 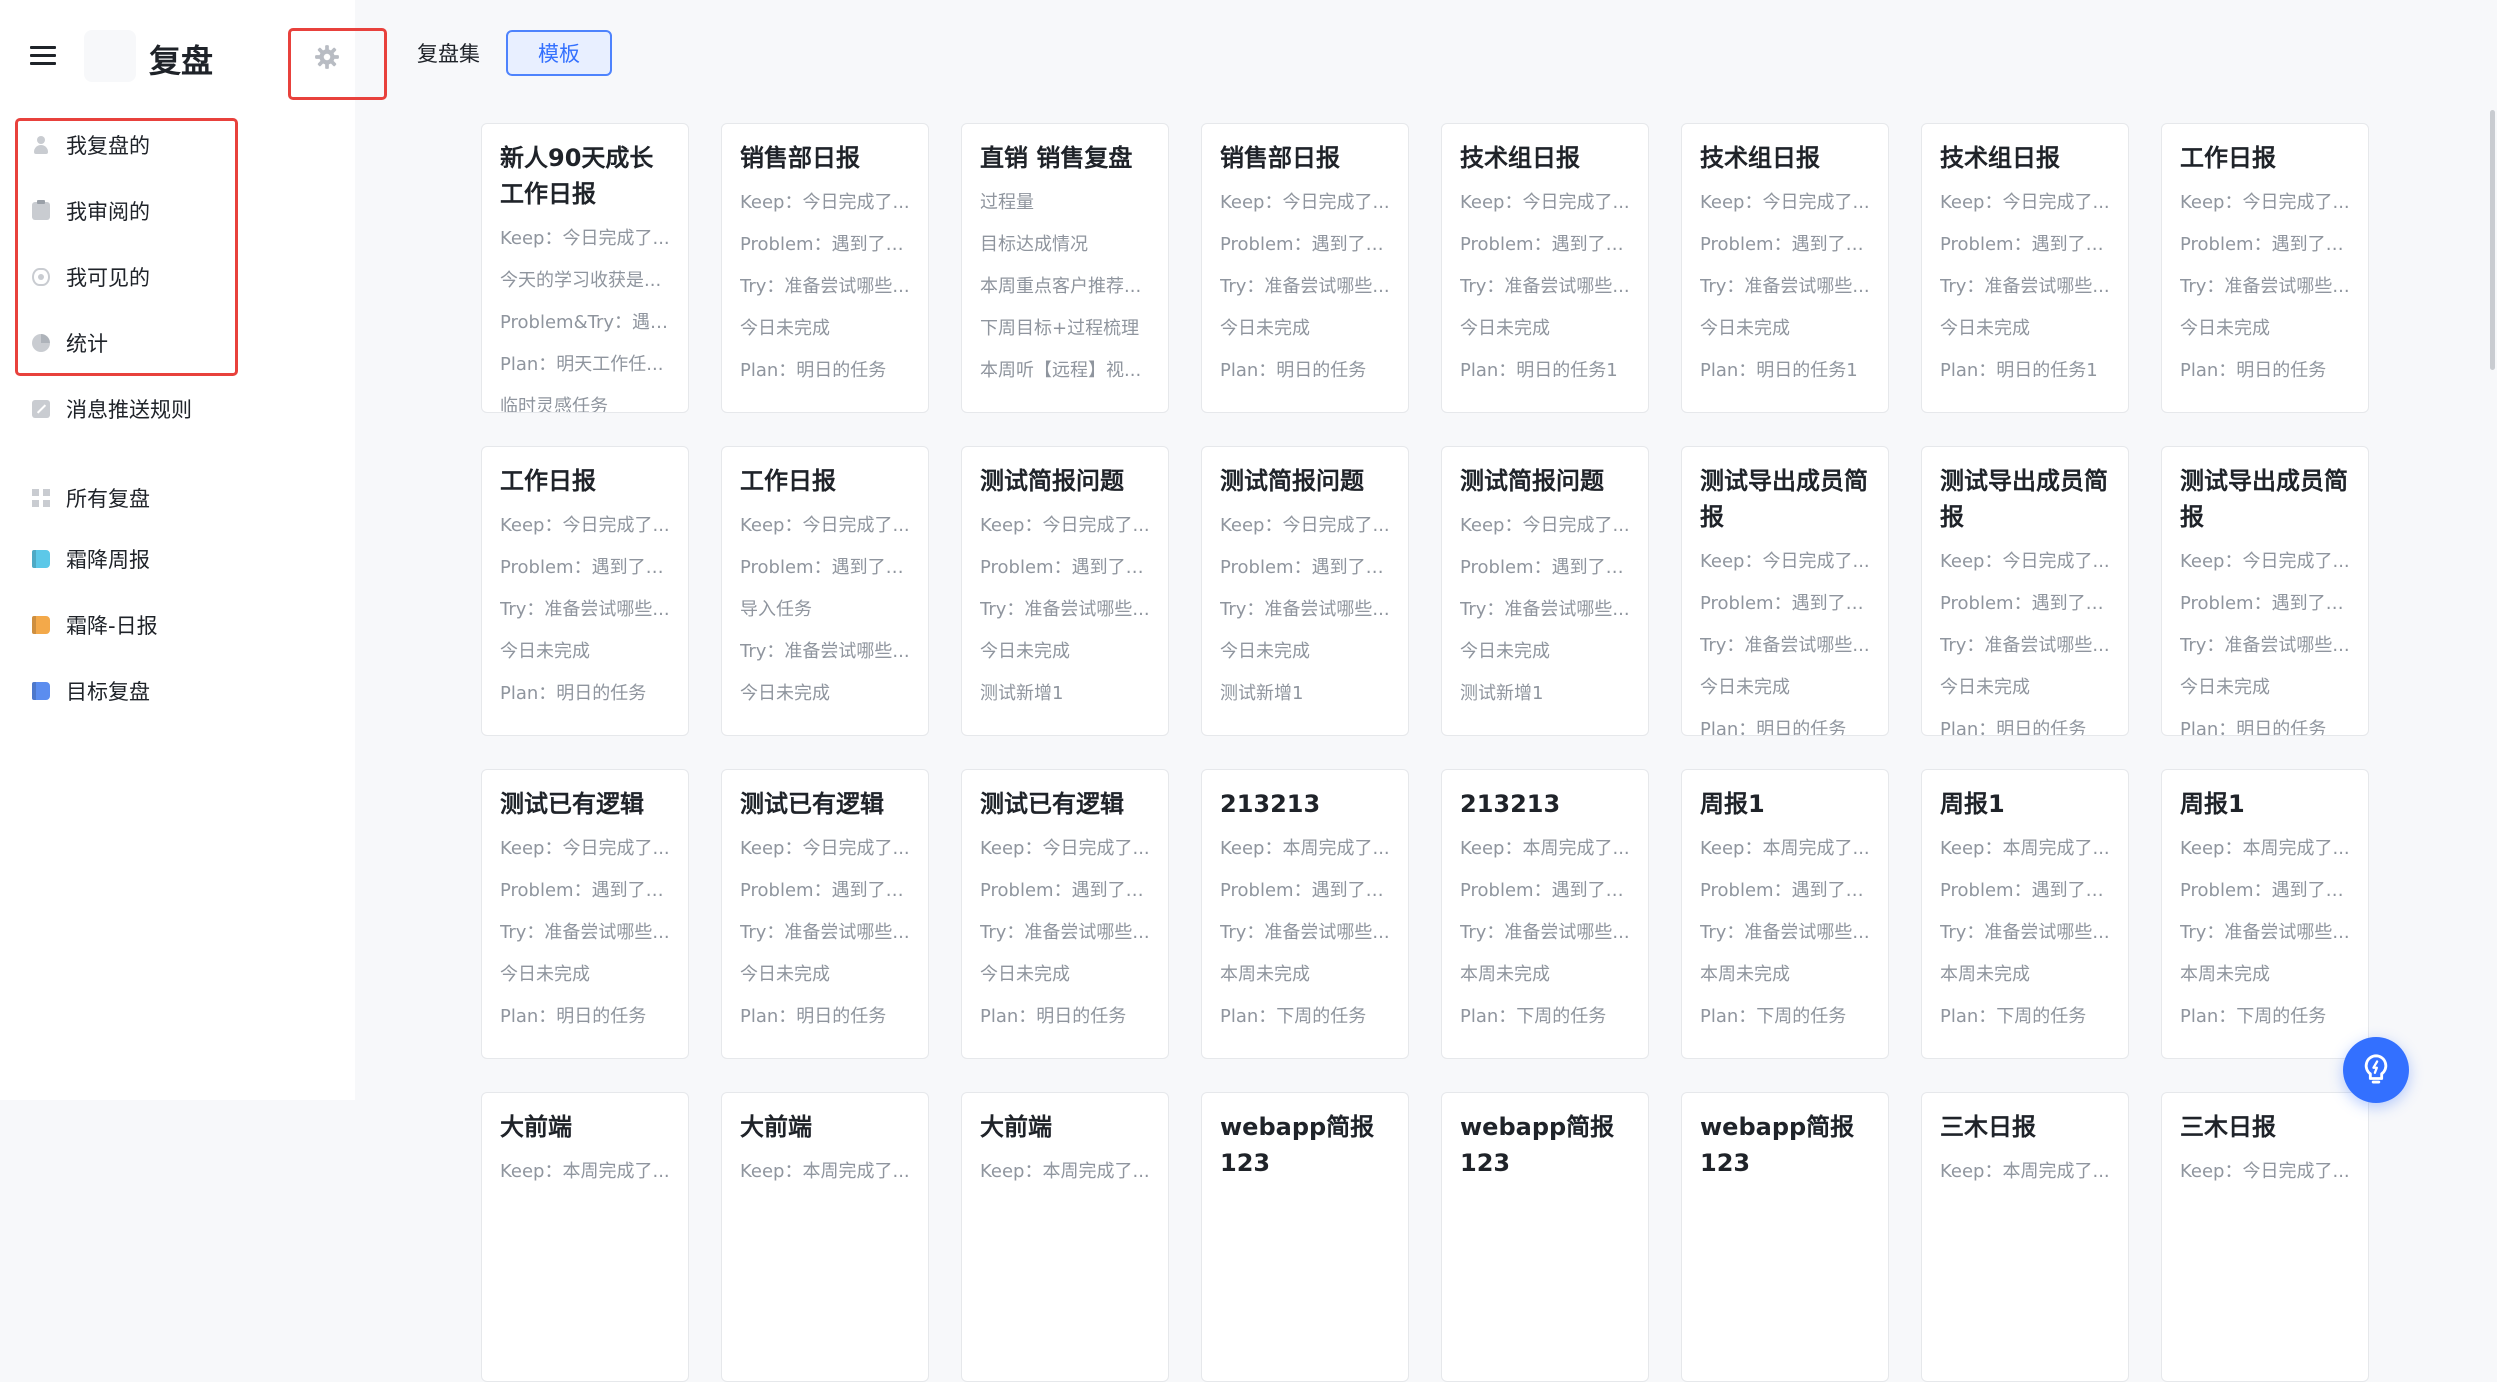 What do you see at coordinates (91, 691) in the screenshot?
I see `sidebar-item-goal-review: 目标复盘` at bounding box center [91, 691].